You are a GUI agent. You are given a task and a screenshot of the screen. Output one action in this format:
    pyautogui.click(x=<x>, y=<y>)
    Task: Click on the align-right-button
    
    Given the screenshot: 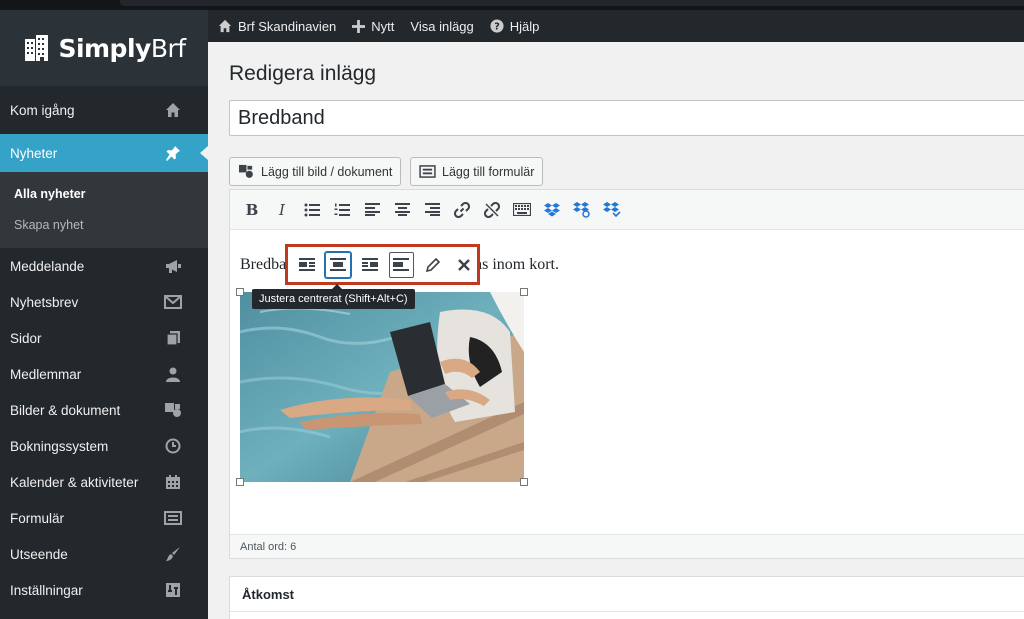 What is the action you would take?
    pyautogui.click(x=432, y=210)
    